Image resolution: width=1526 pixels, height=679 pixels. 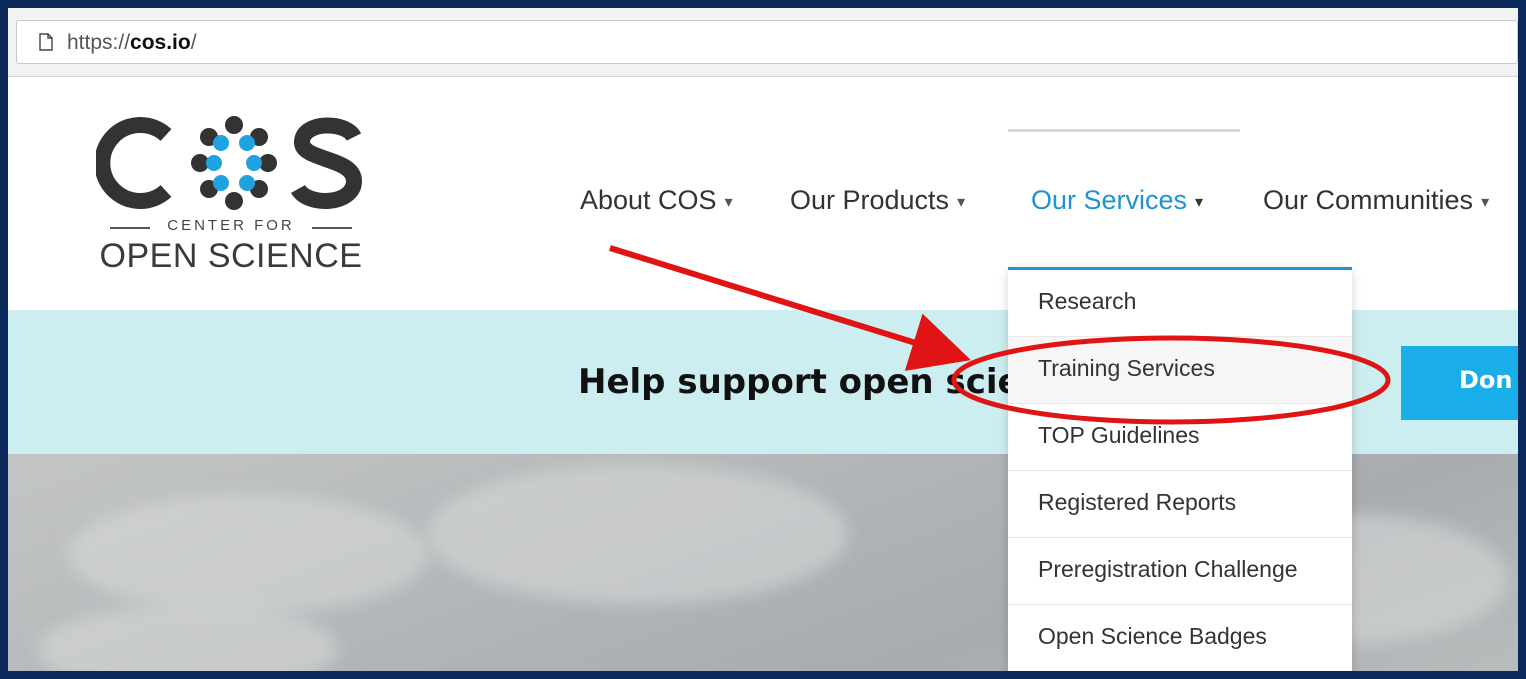 What do you see at coordinates (99, 42) in the screenshot?
I see `url-prefix: https://` at bounding box center [99, 42].